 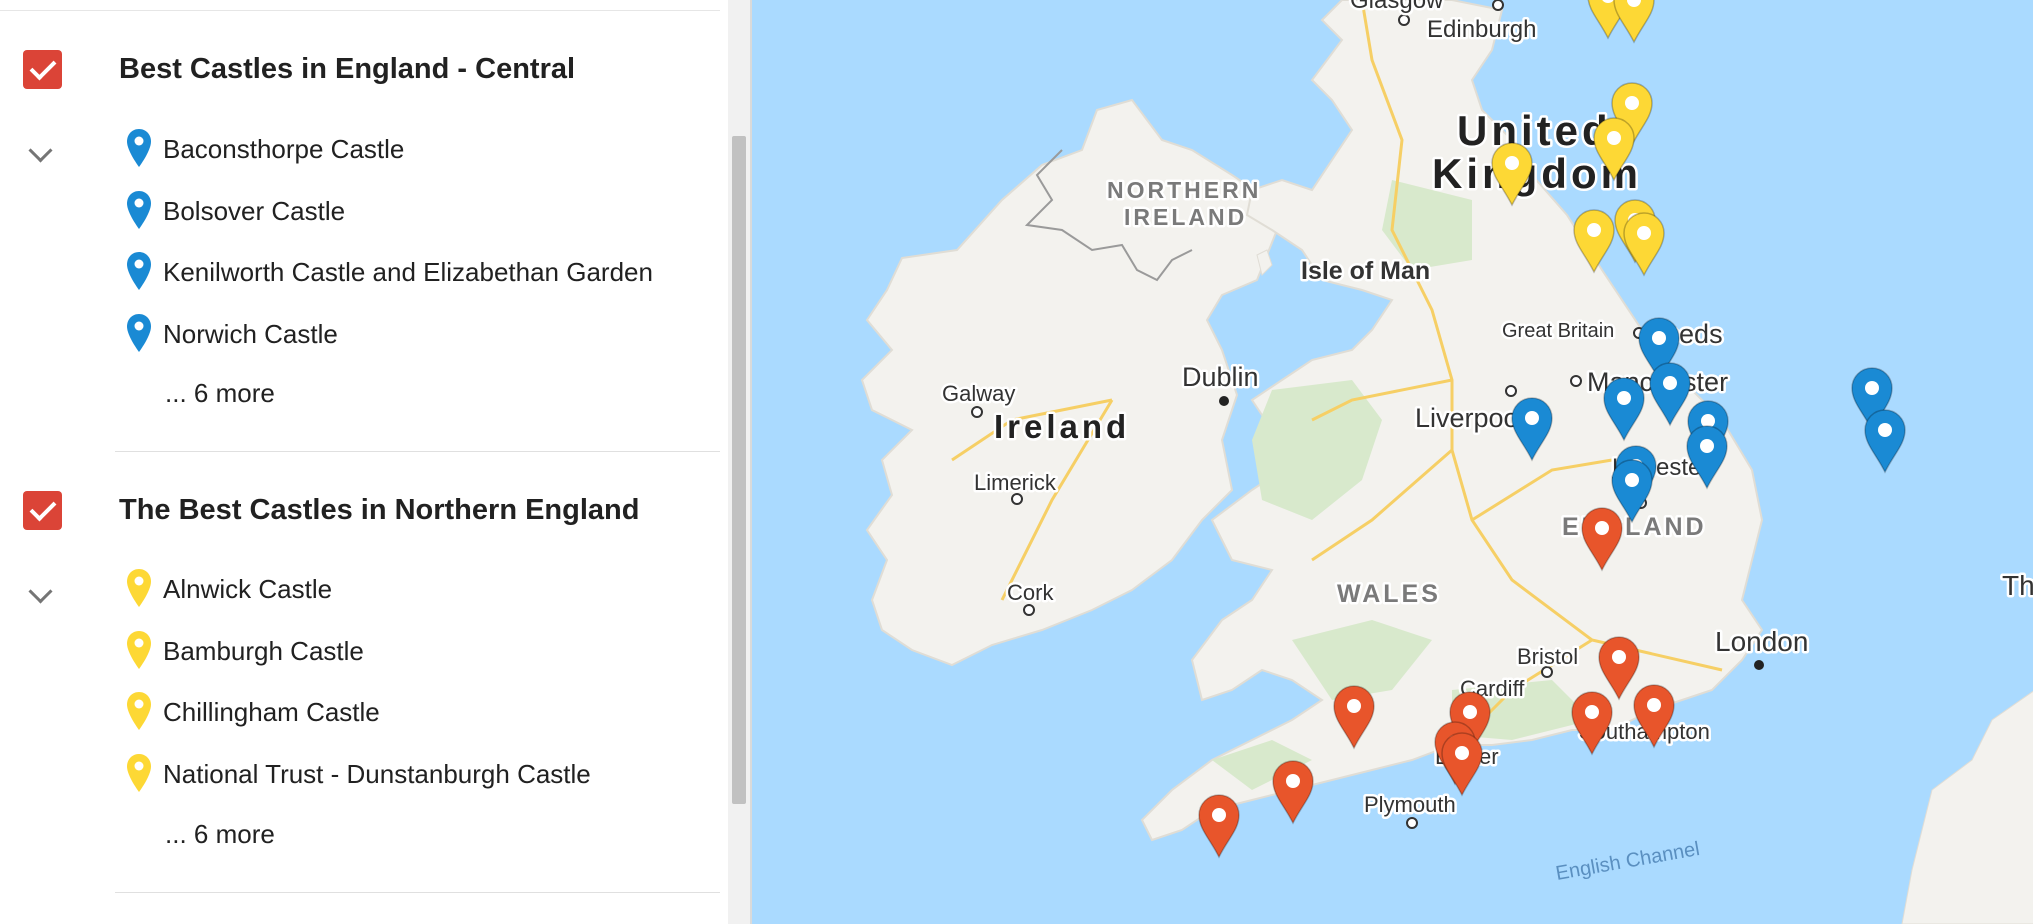 What do you see at coordinates (263, 651) in the screenshot?
I see `place-label: Bamburgh Castle` at bounding box center [263, 651].